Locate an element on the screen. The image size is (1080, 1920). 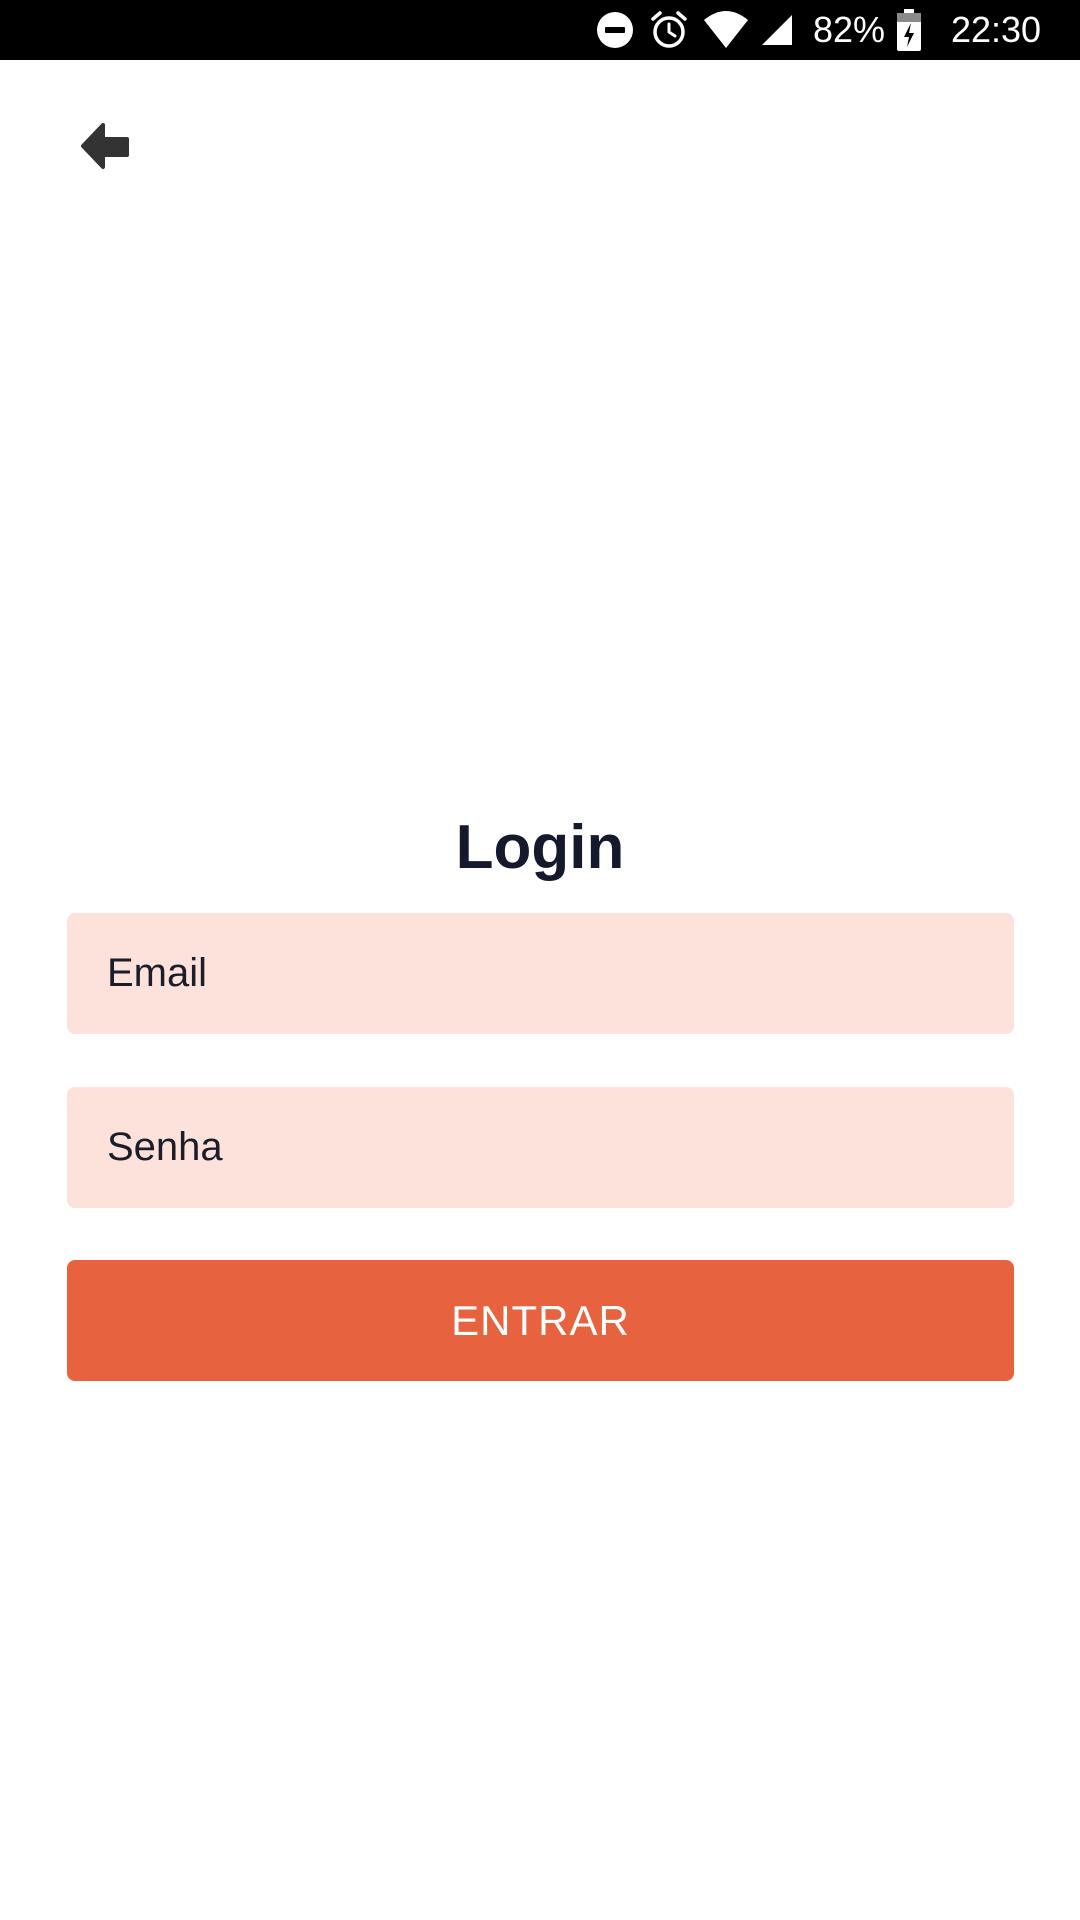
clock: 22:30 is located at coordinates (996, 29).